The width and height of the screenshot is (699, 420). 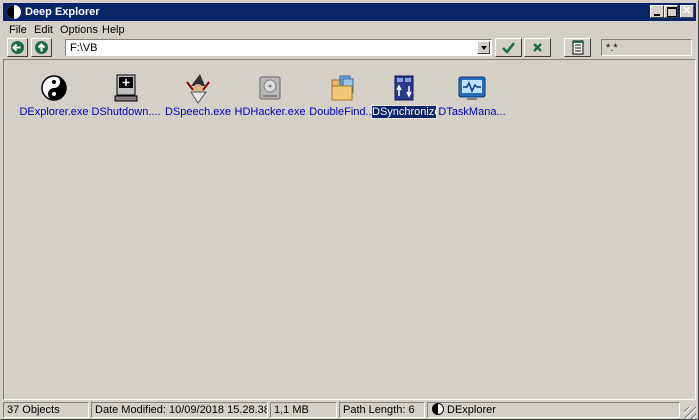 I want to click on menu-bar: File Edit Options Help, so click(x=349, y=30).